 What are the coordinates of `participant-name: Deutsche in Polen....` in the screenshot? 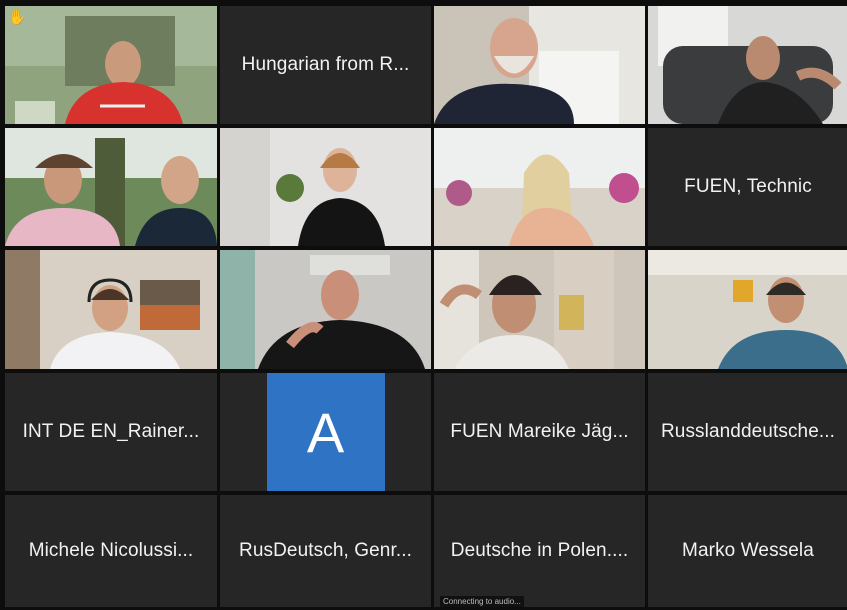 It's located at (539, 550).